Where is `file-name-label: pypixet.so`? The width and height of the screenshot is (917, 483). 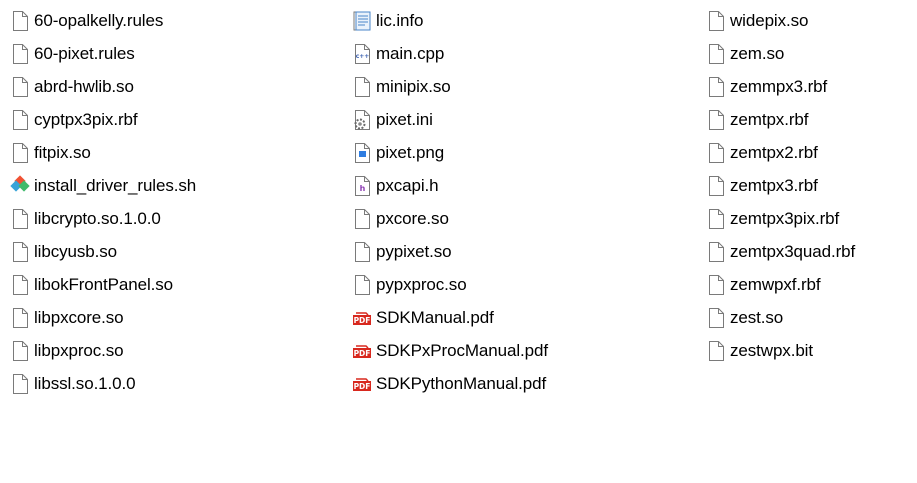
file-name-label: pypixet.so is located at coordinates (414, 251).